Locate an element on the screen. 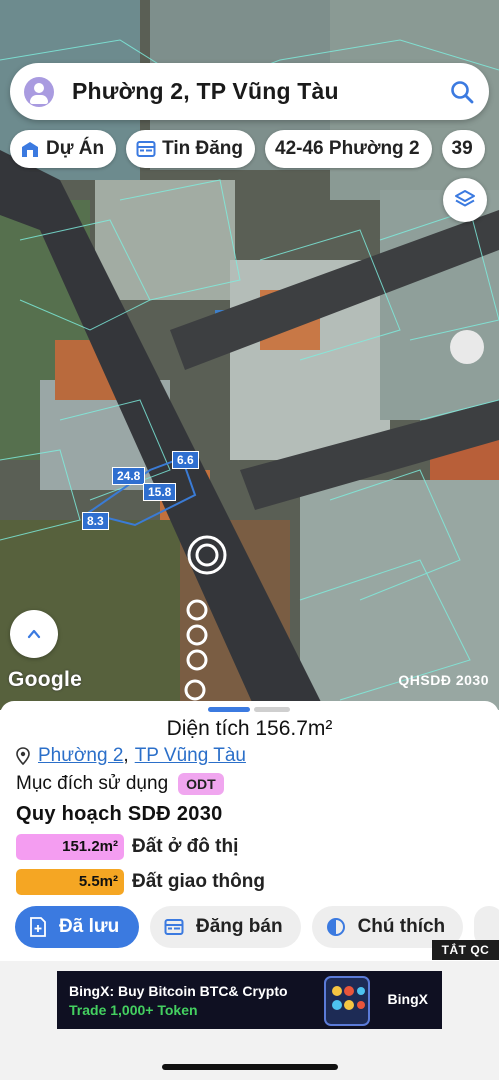 The image size is (499, 1080). search-title: Phường 2, TP Vũng Tàu is located at coordinates (260, 91).